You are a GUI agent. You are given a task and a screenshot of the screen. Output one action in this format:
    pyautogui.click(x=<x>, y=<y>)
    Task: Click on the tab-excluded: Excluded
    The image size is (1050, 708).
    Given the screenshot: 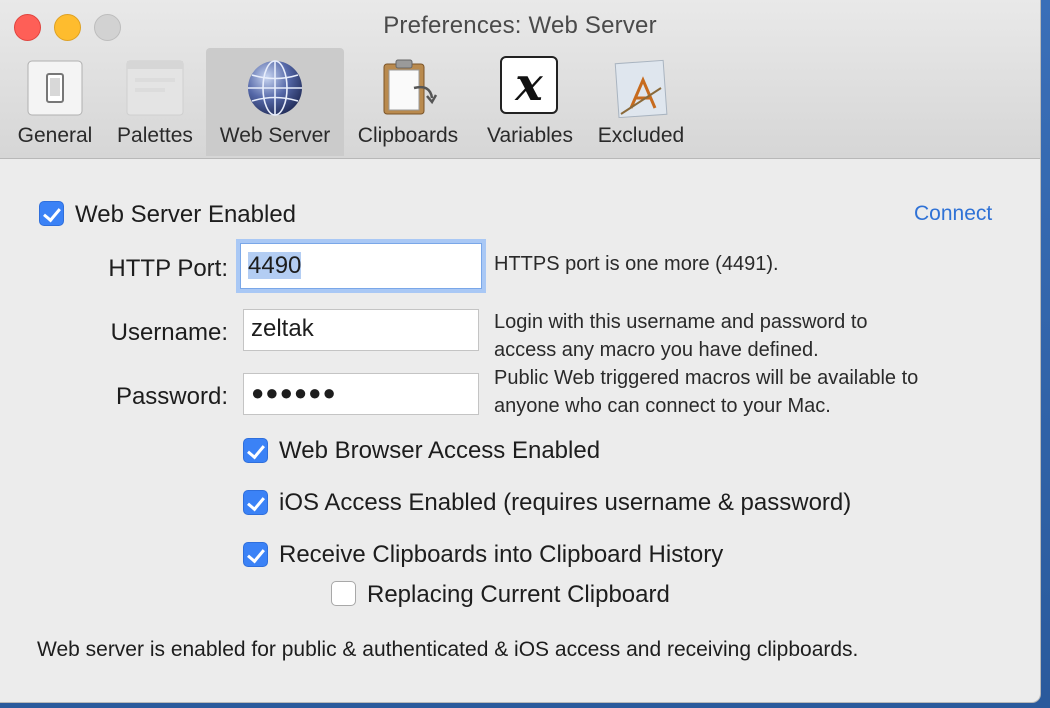 What is the action you would take?
    pyautogui.click(x=641, y=102)
    